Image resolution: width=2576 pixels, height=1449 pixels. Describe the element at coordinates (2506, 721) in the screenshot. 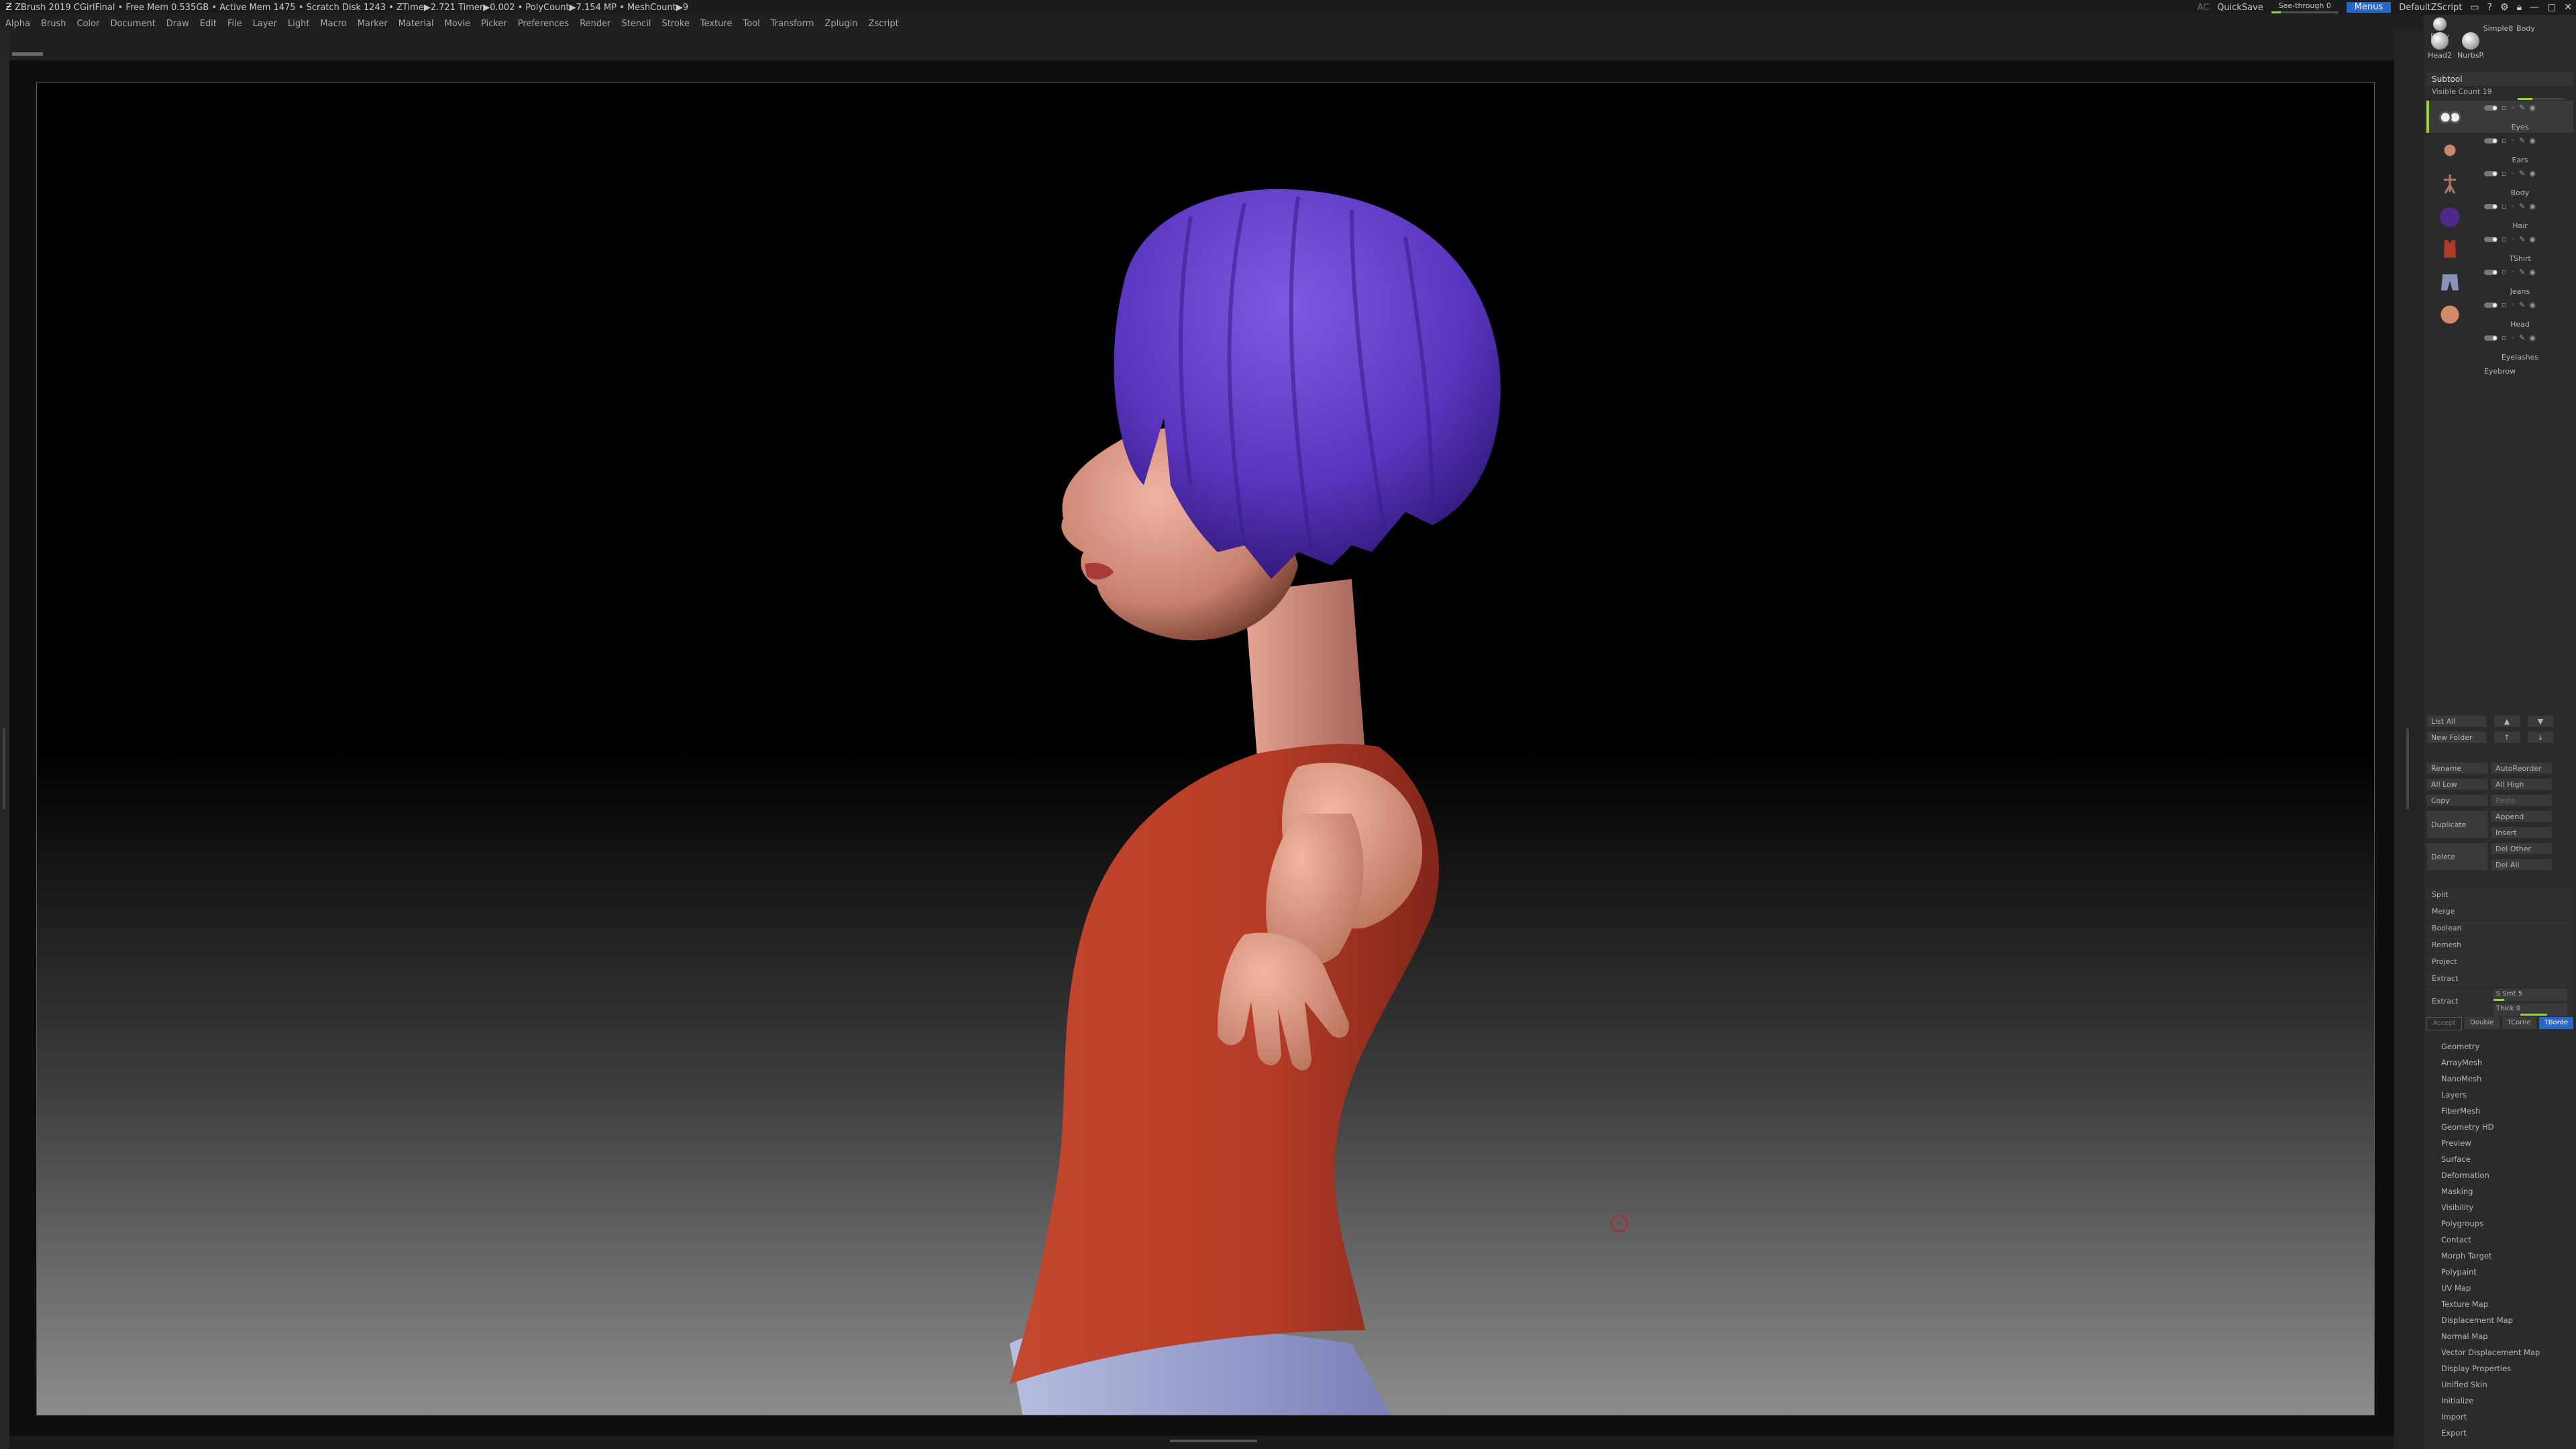

I see `arrow-up-icon: ▲` at that location.